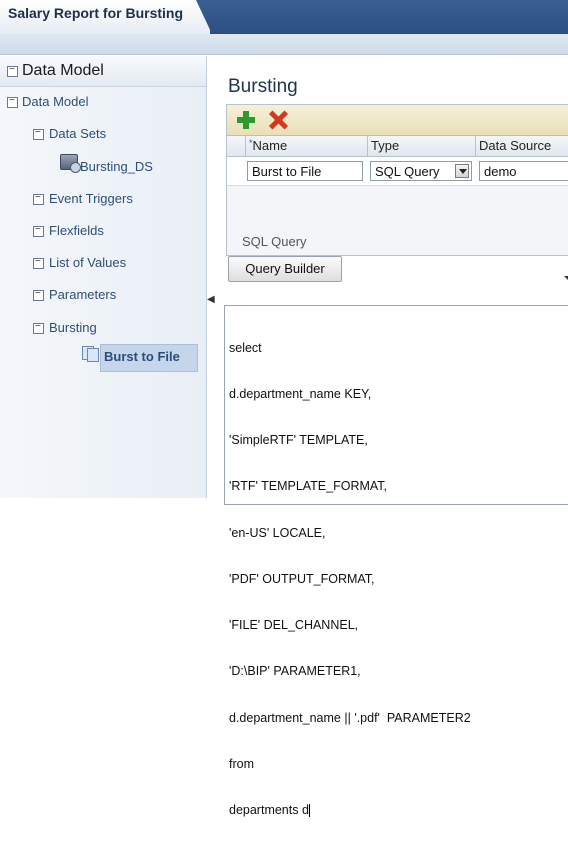  Describe the element at coordinates (277, 532) in the screenshot. I see `sql-line: 'en-US' LOCALE,` at that location.